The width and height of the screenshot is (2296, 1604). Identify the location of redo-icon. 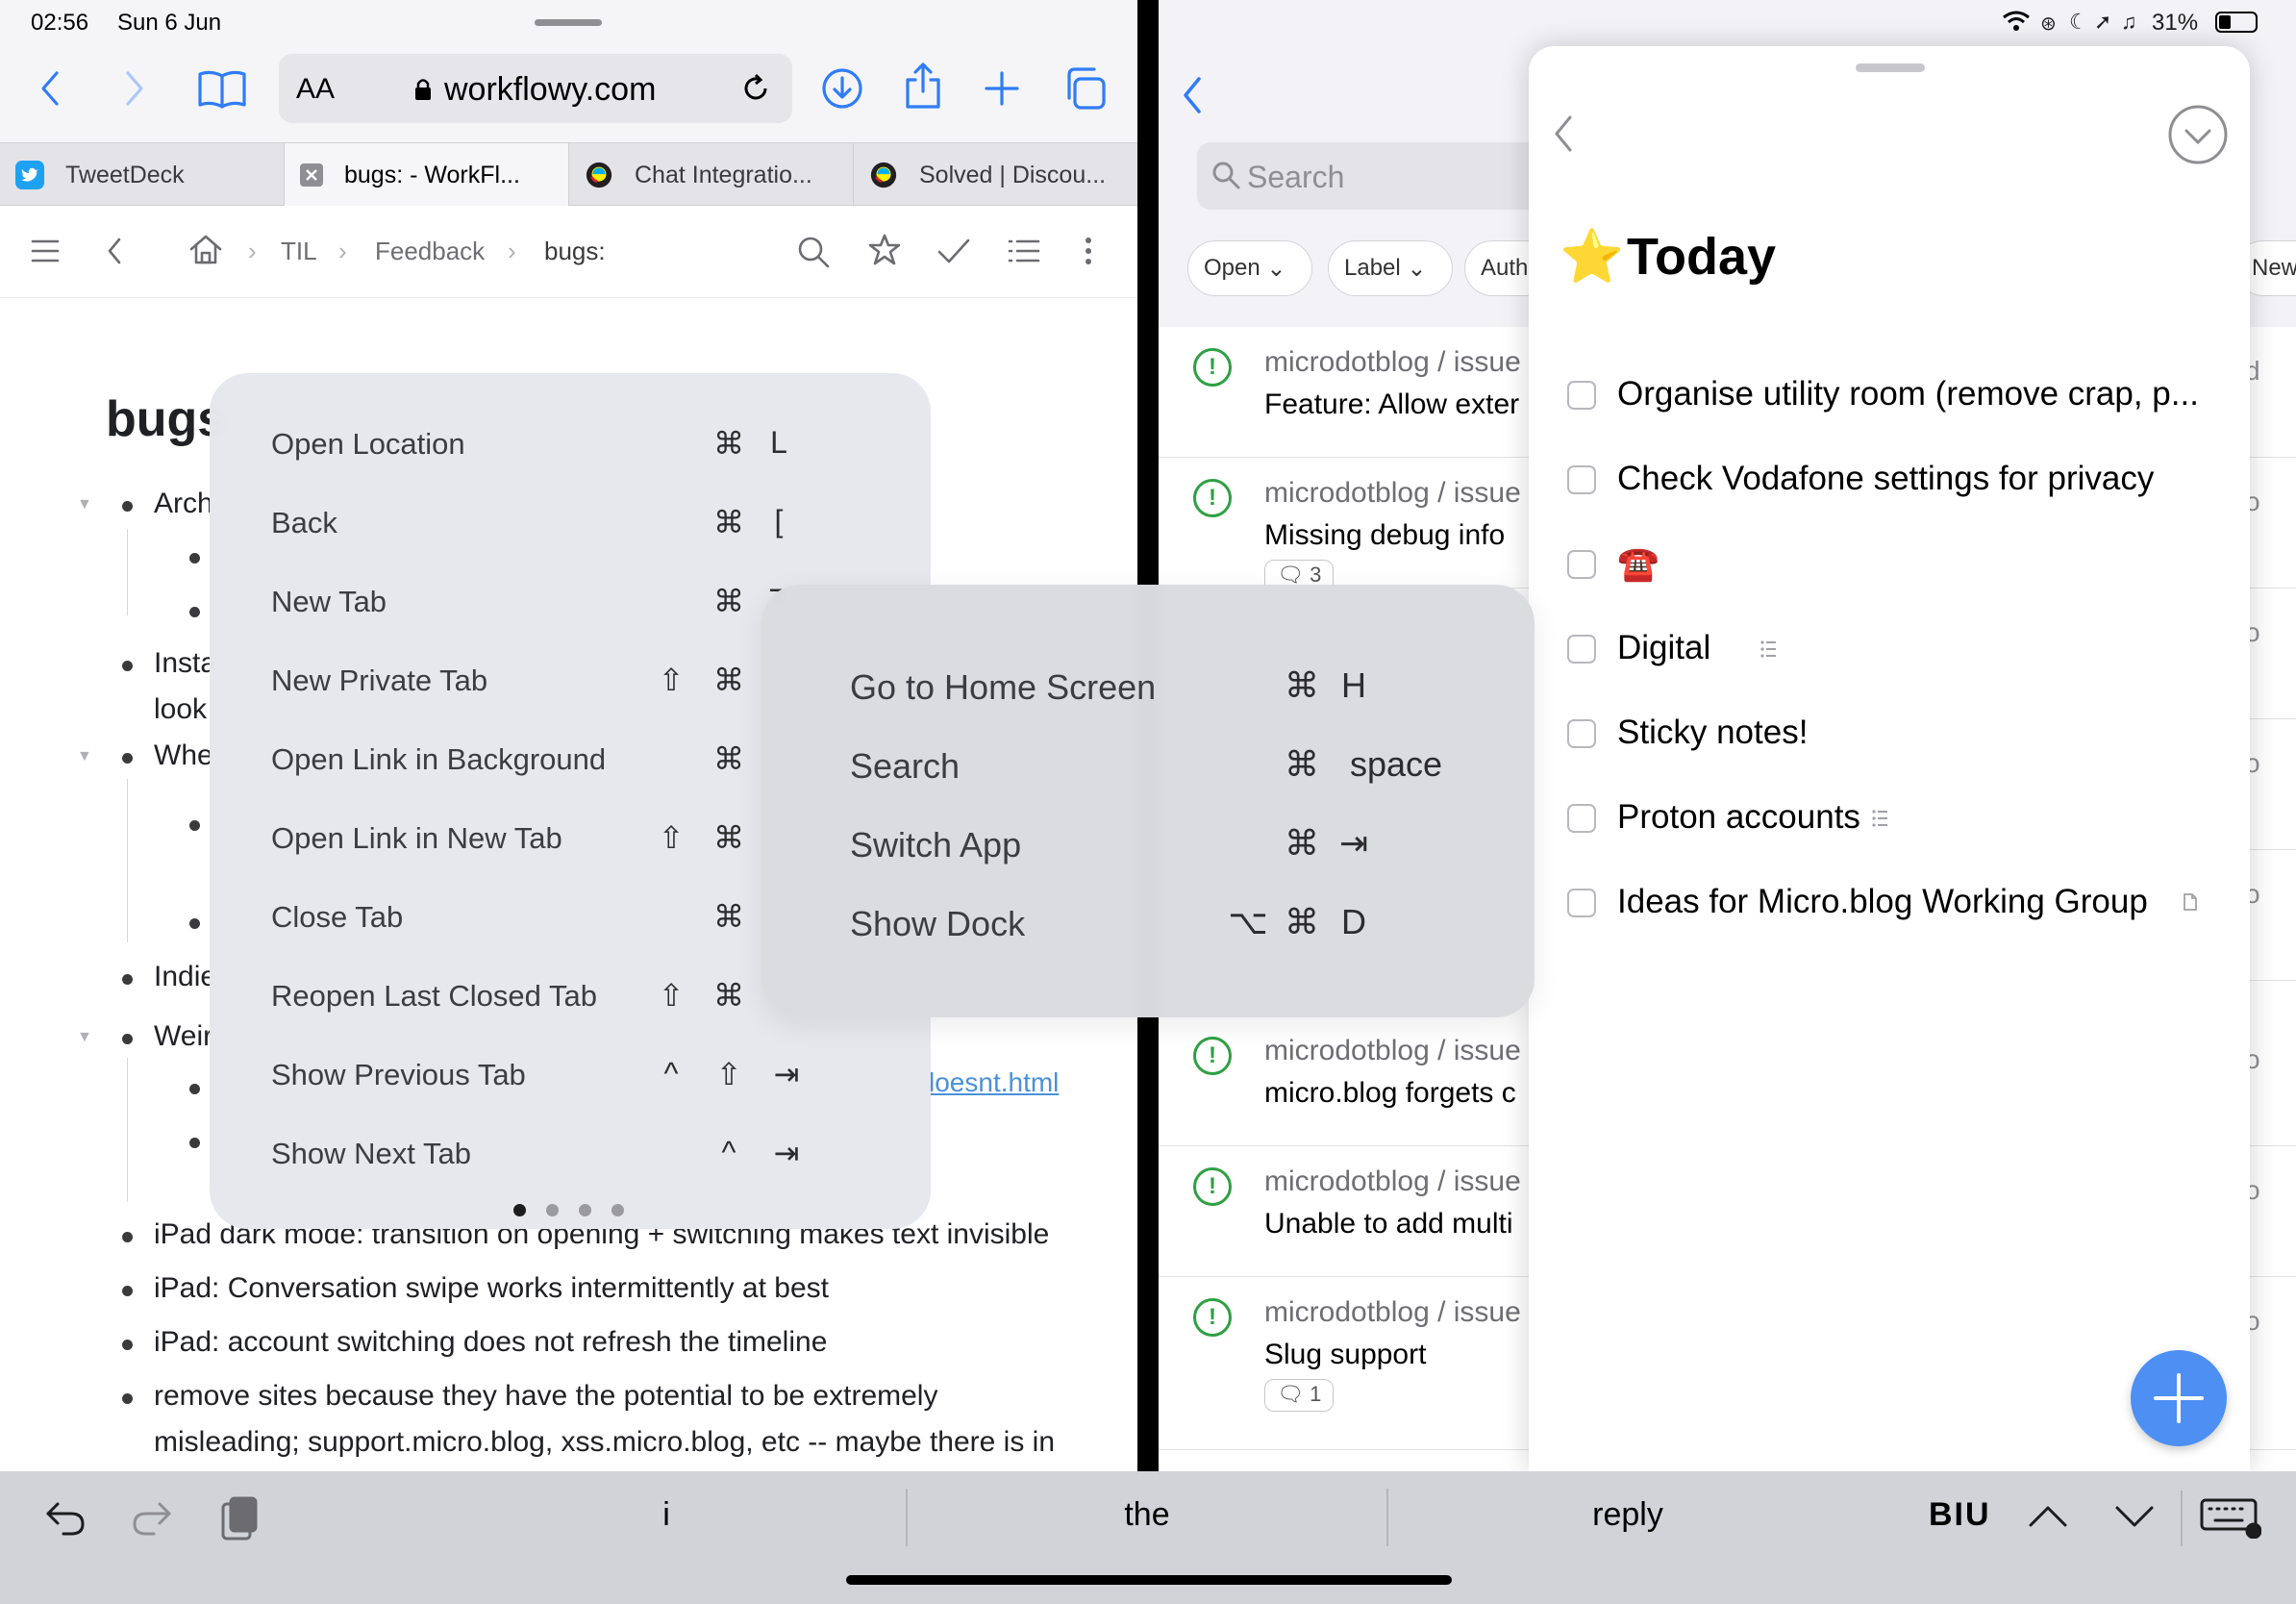
(152, 1519).